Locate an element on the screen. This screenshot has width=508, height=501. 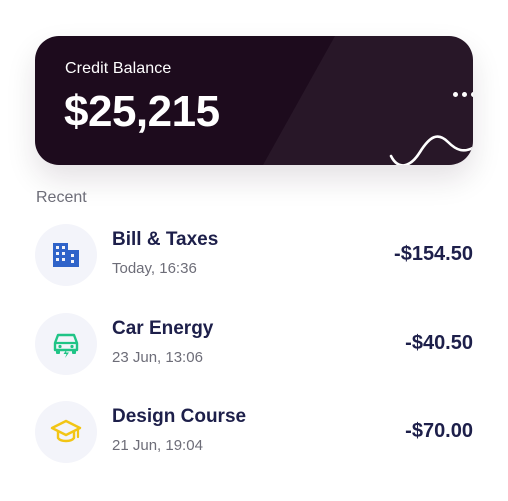
graduation-cap-icon is located at coordinates (66, 431).